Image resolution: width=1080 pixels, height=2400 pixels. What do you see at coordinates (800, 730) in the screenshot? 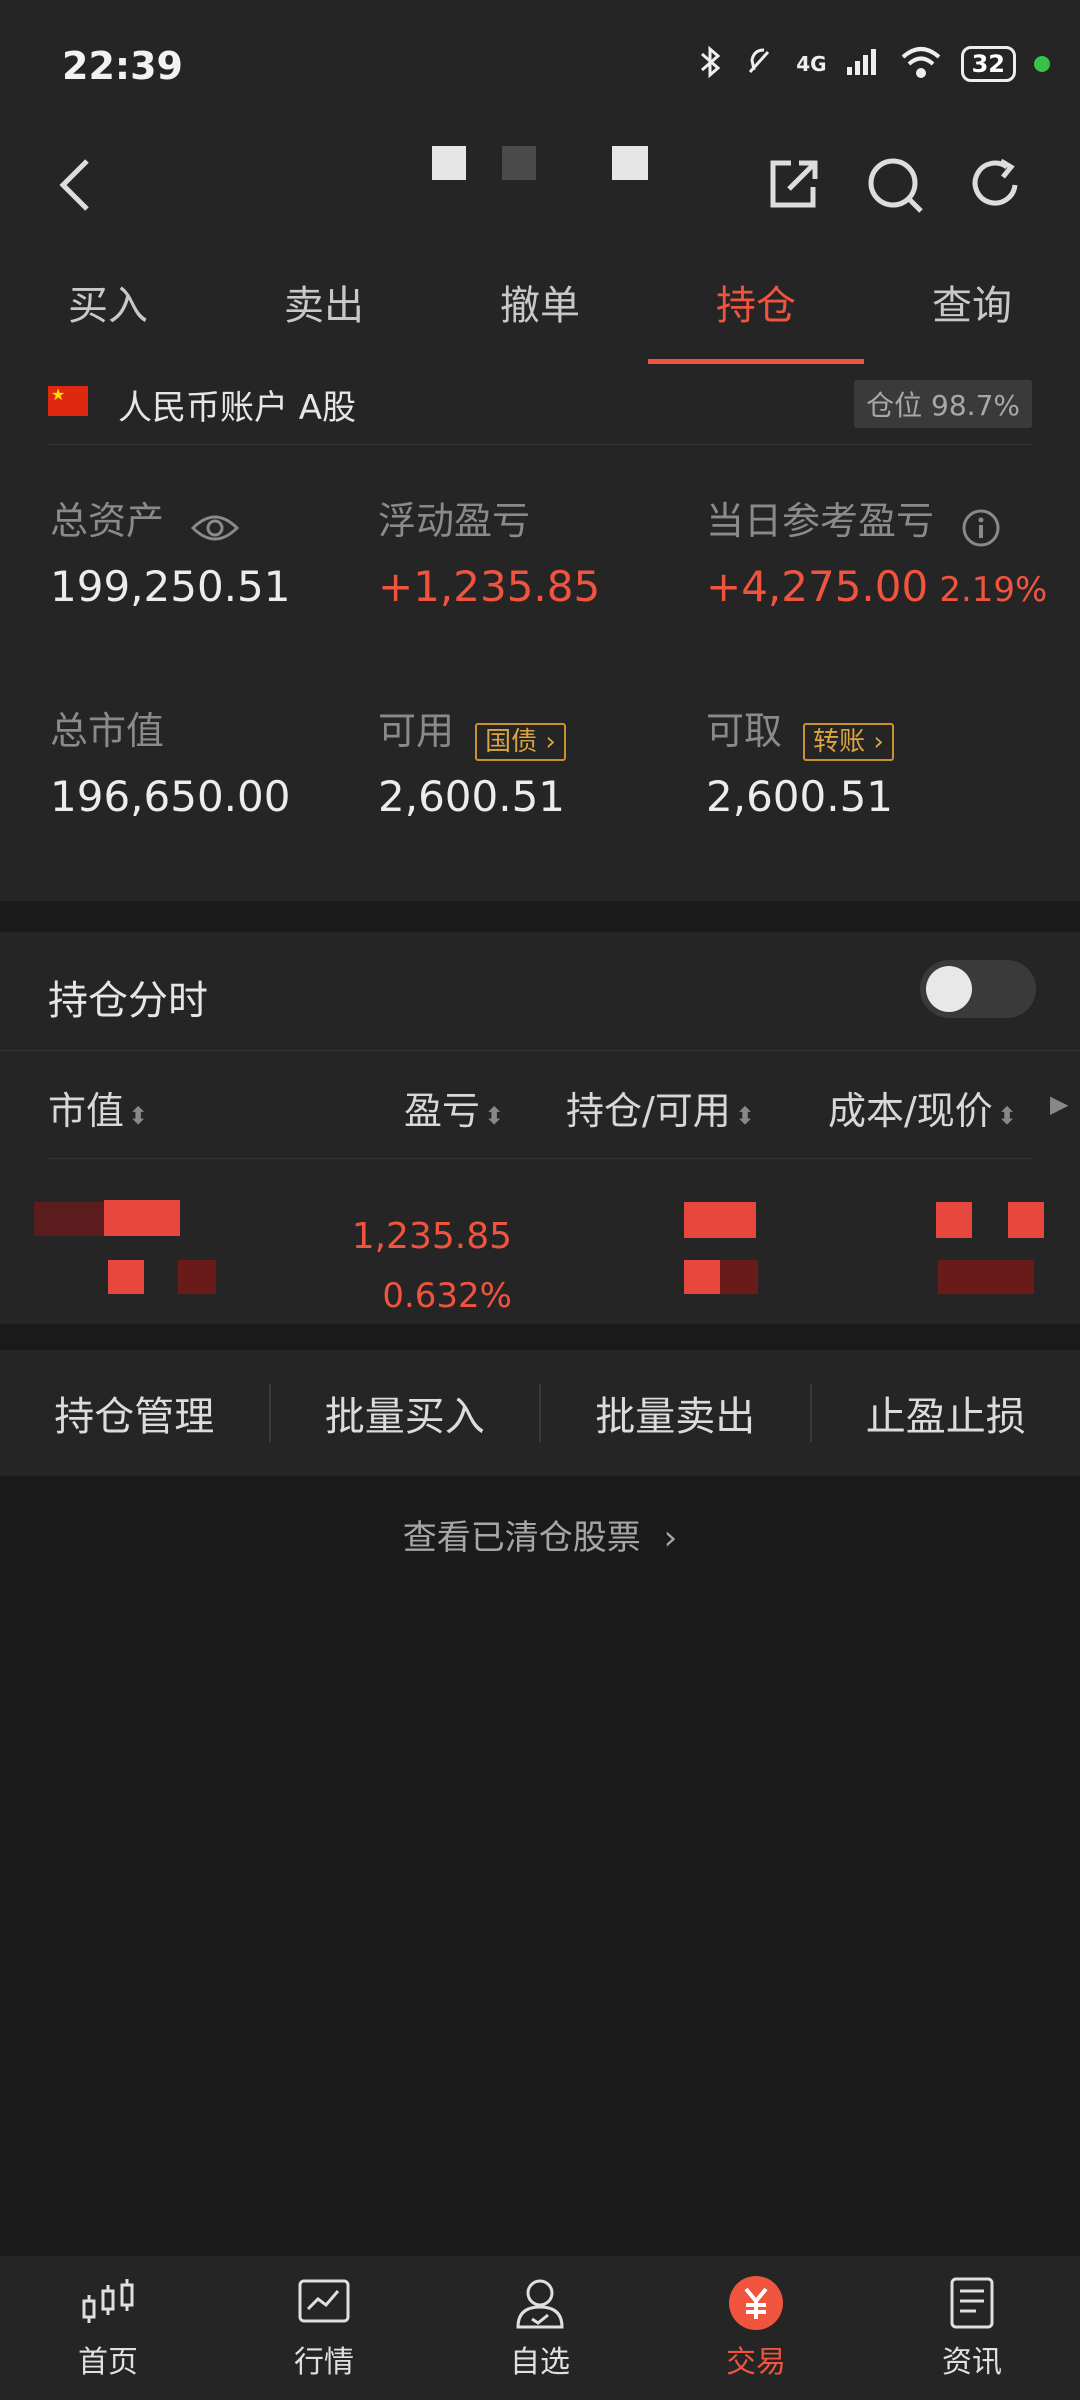
I see `withdrawable-block: 可取 转账 ›` at bounding box center [800, 730].